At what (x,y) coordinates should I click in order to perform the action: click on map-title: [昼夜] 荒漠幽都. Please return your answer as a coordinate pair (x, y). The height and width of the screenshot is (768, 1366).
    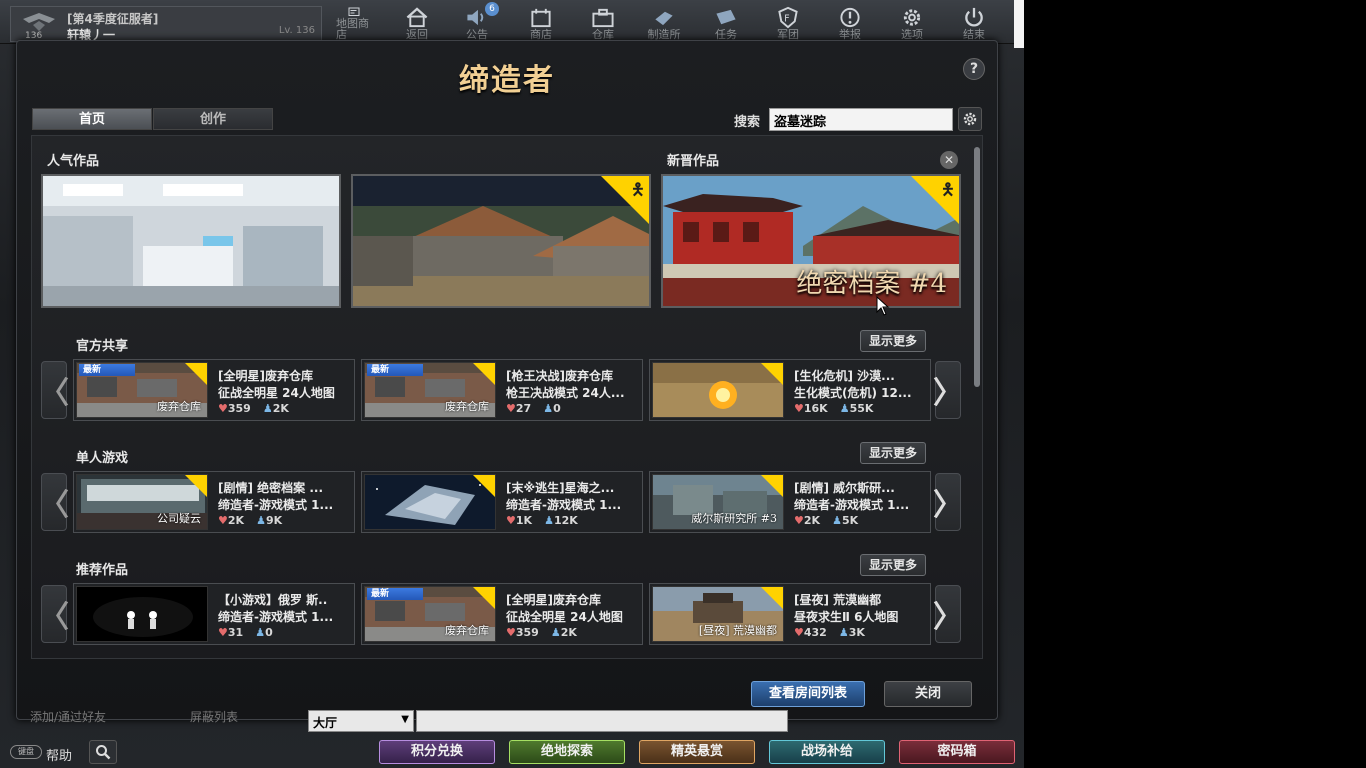
    Looking at the image, I should click on (838, 600).